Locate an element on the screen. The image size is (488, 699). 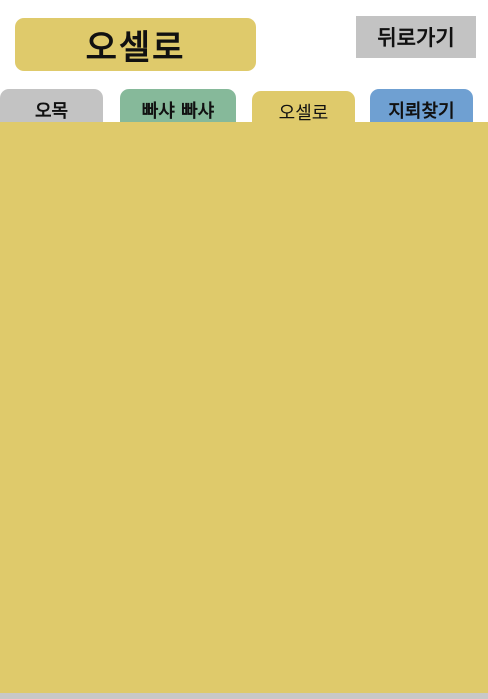
back-button: 뒤로가기 is located at coordinates (416, 37).